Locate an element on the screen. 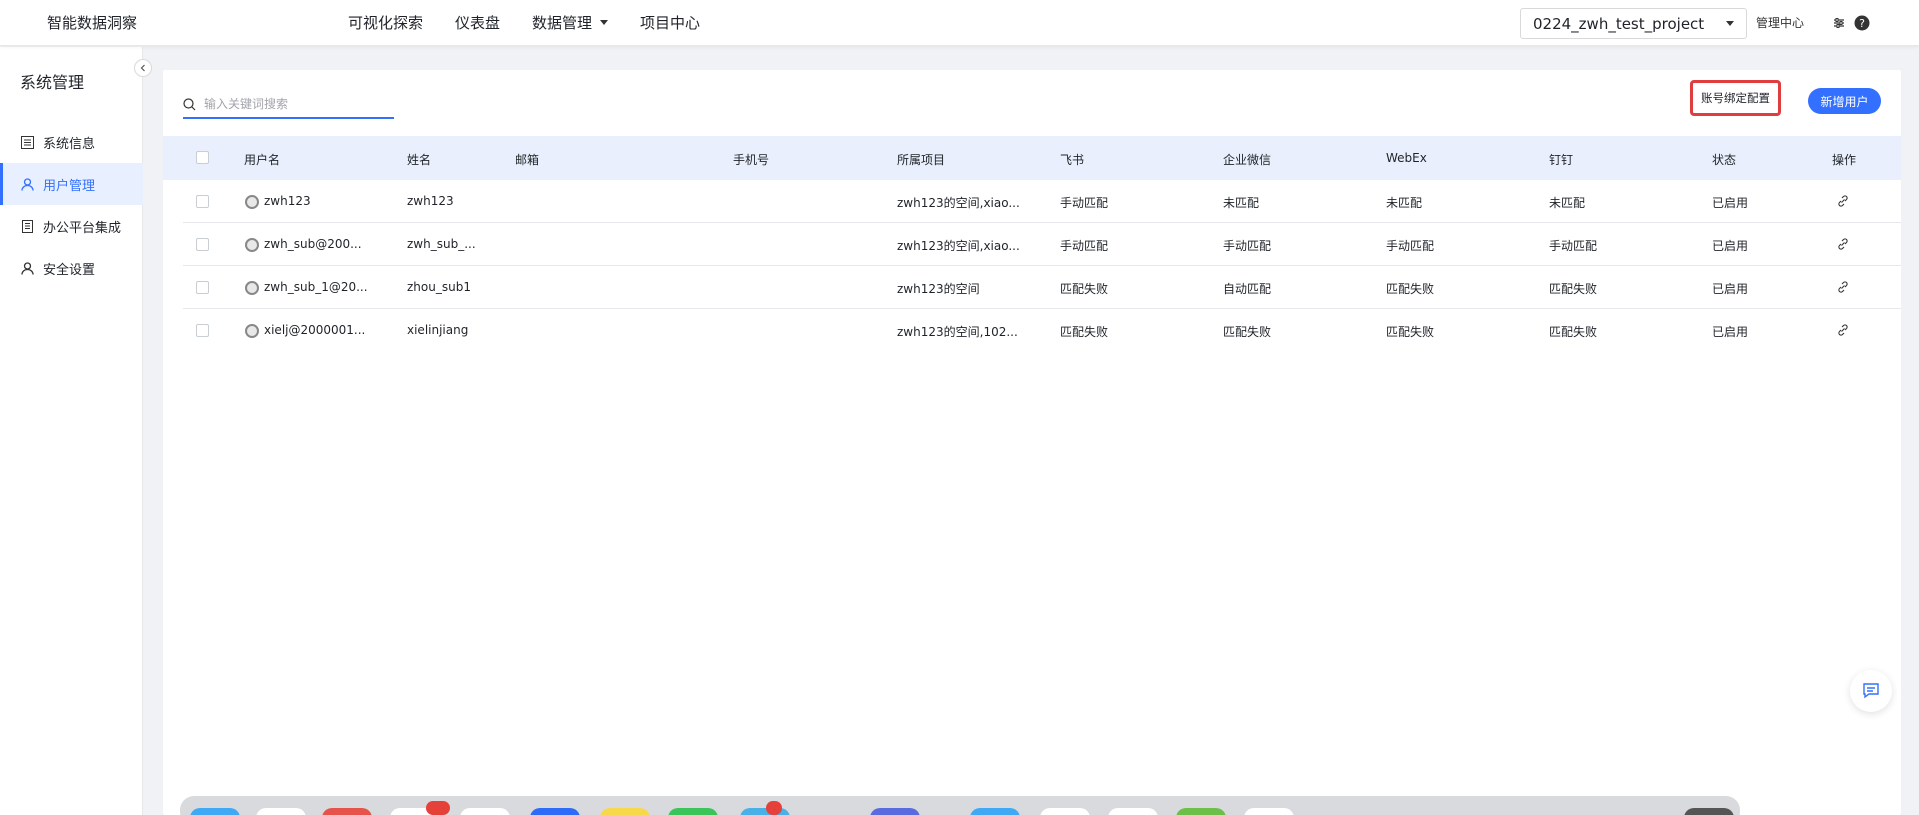 This screenshot has height=815, width=1919. cell-wecom: 手动匹配 is located at coordinates (1247, 246).